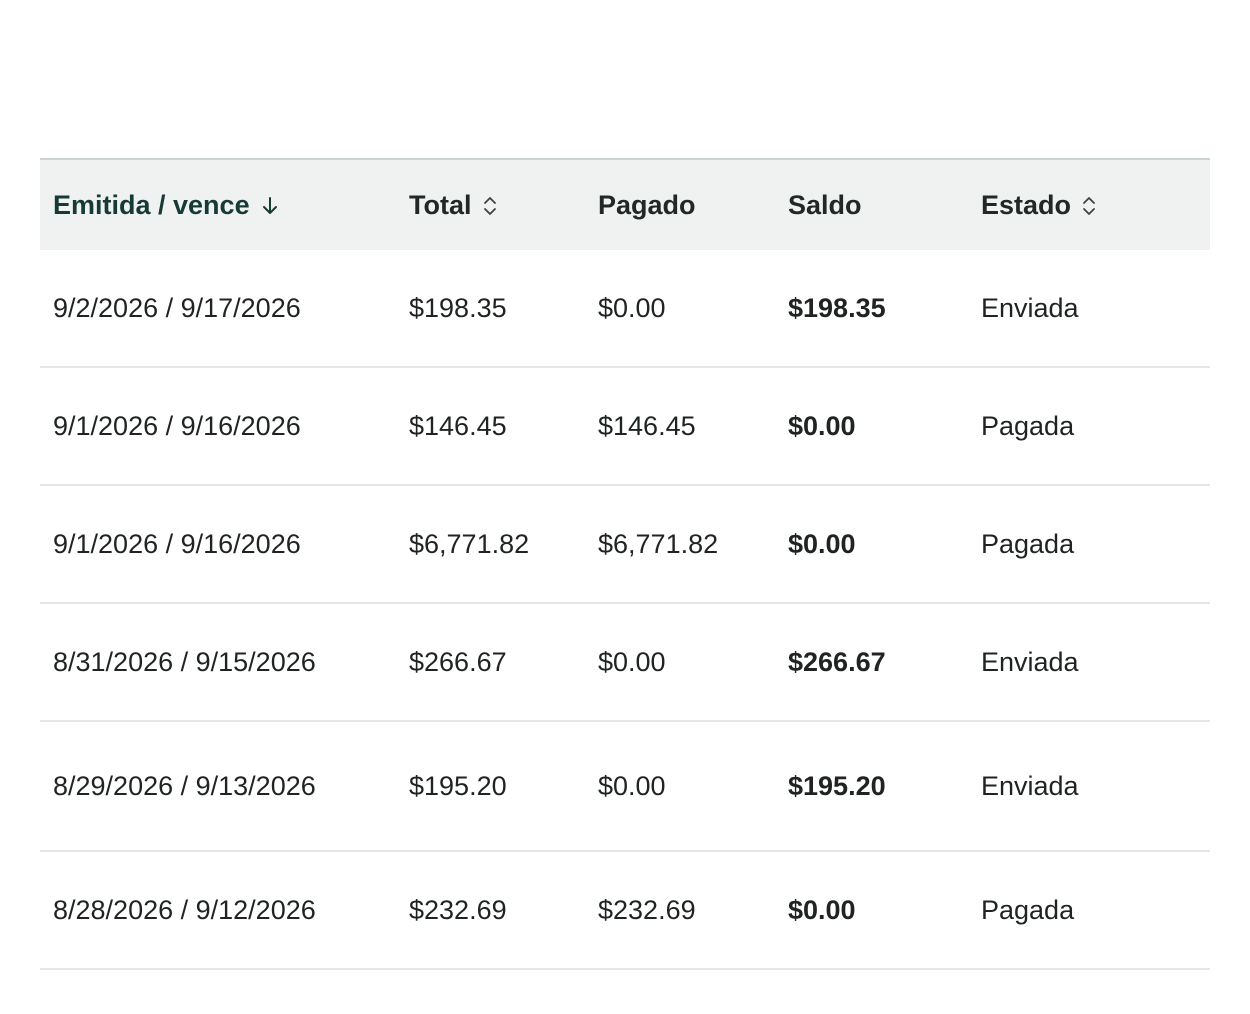  Describe the element at coordinates (151, 204) in the screenshot. I see `column-header-label: Emitida / vence` at that location.